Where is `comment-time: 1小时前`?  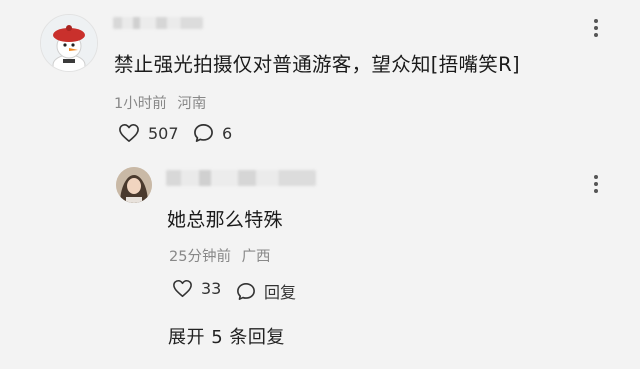 comment-time: 1小时前 is located at coordinates (140, 104).